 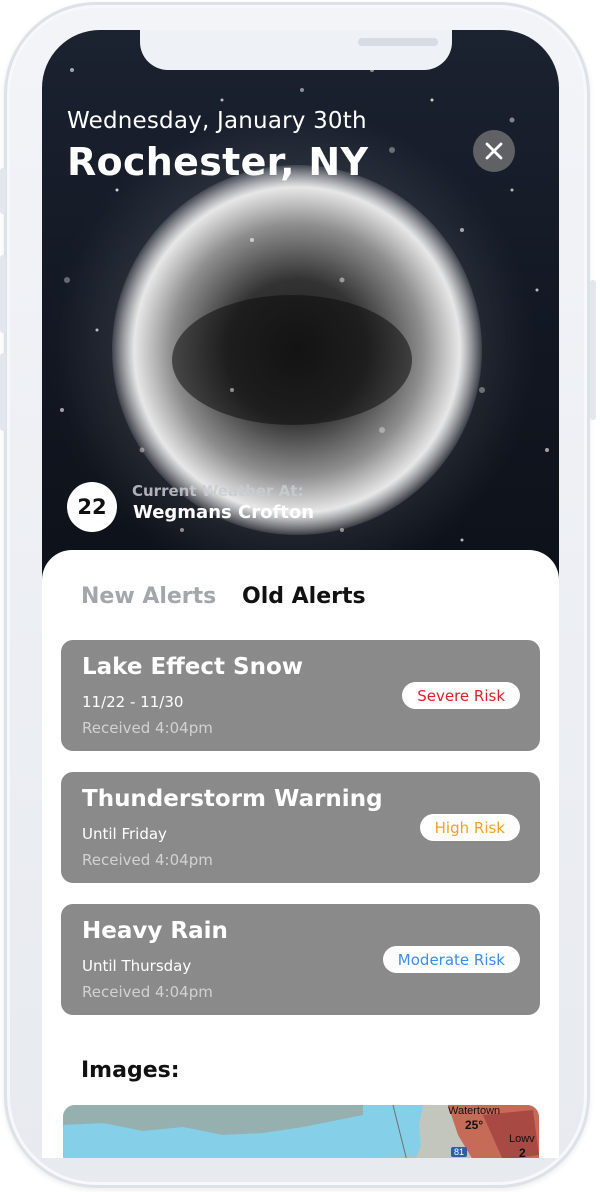 What do you see at coordinates (155, 931) in the screenshot?
I see `alert-title: Heavy Rain` at bounding box center [155, 931].